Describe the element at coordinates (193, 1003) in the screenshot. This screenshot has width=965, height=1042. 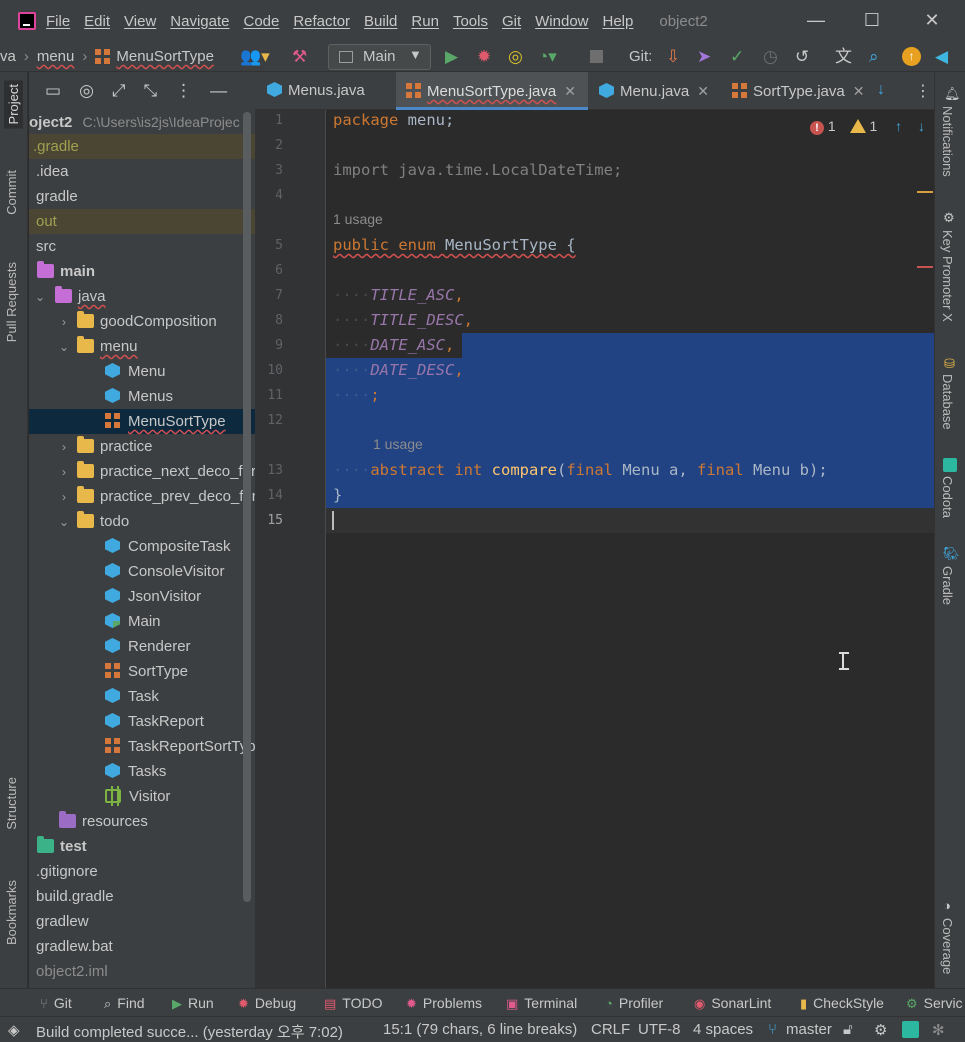
I see `run-tool-button: ▶ Run` at that location.